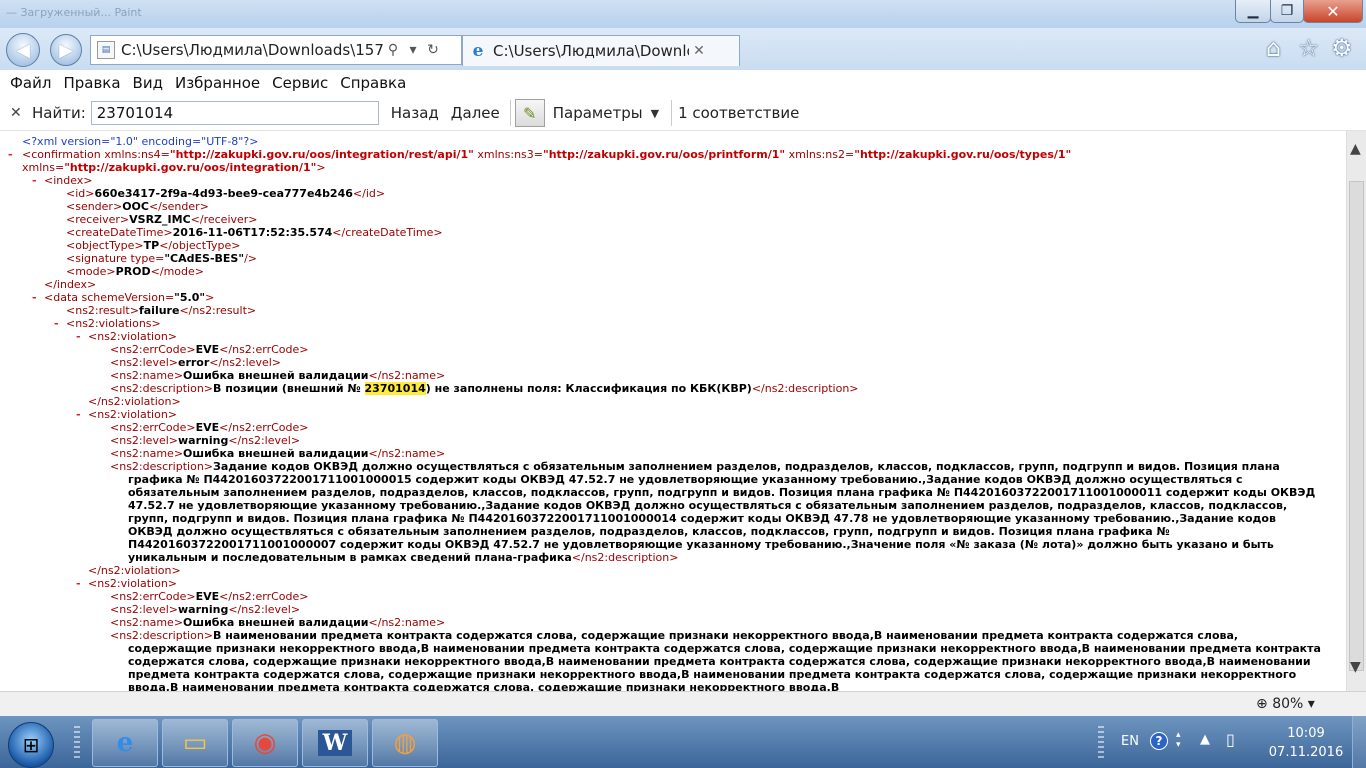 The image size is (1366, 768). Describe the element at coordinates (475, 113) in the screenshot. I see `find-next-button: Далее` at that location.